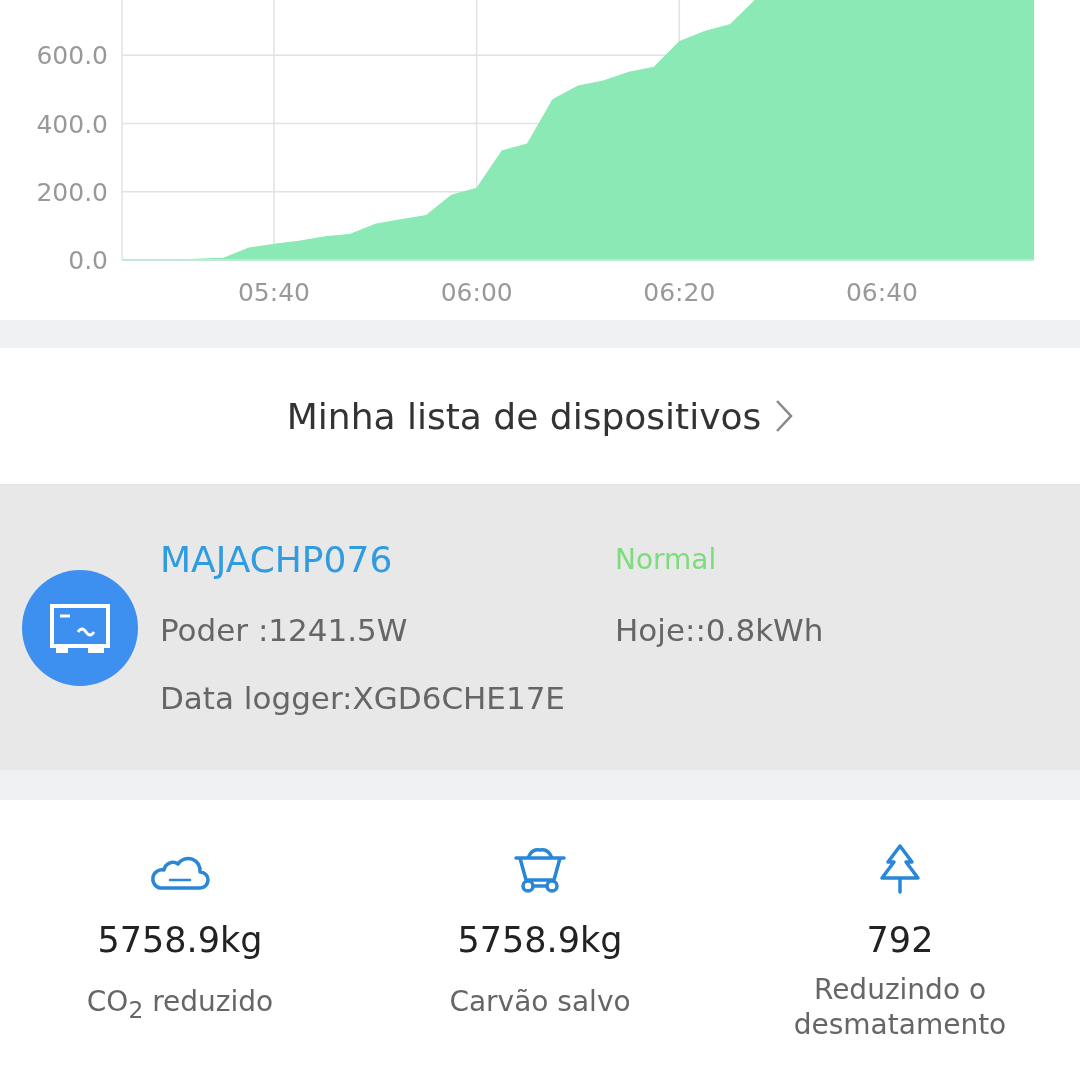 This screenshot has width=1080, height=1080. I want to click on x-tick-label: 05:40, so click(274, 292).